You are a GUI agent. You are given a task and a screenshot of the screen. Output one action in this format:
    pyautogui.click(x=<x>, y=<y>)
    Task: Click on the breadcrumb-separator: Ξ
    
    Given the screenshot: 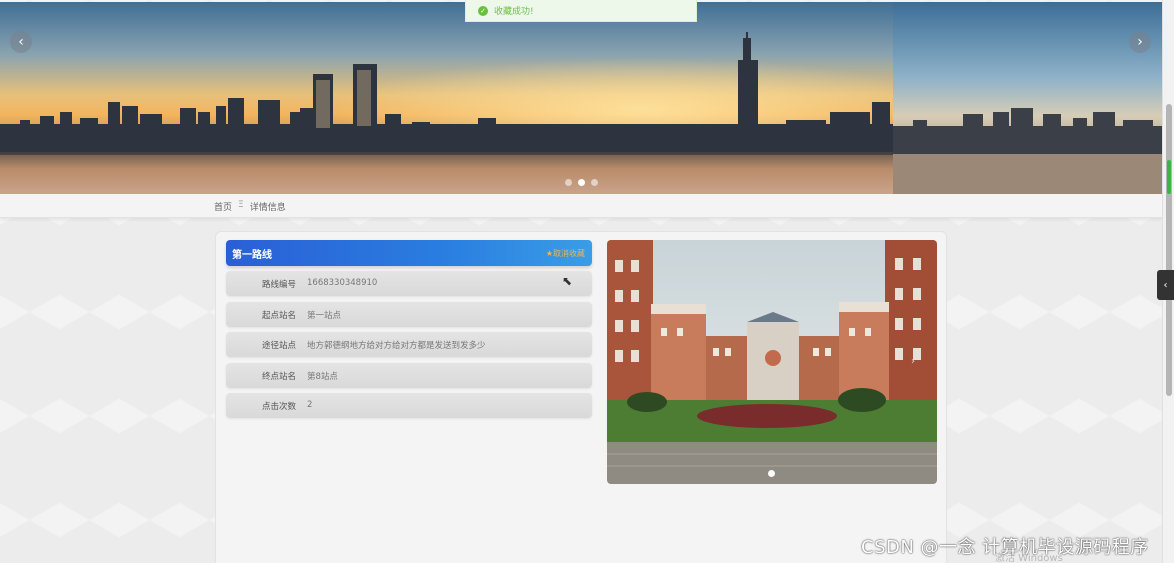 What is the action you would take?
    pyautogui.click(x=241, y=205)
    